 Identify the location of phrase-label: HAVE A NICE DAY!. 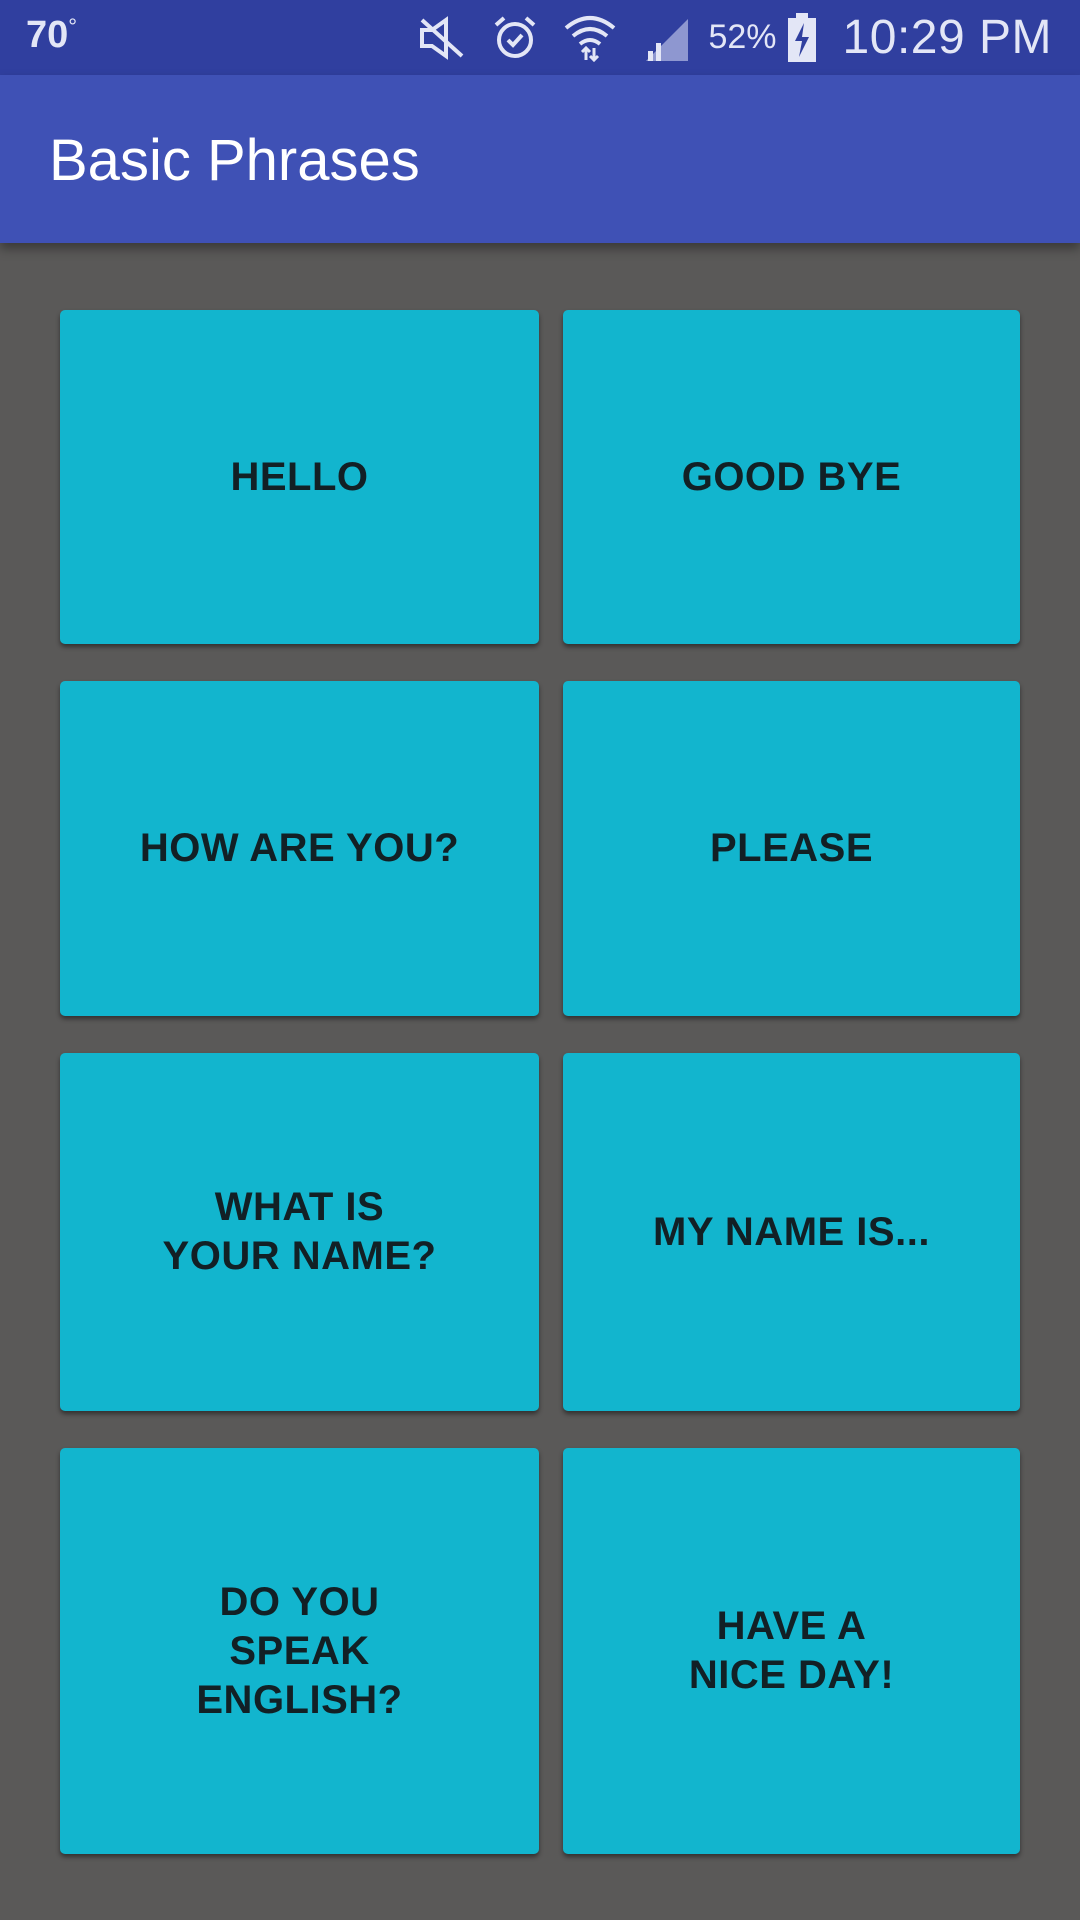
(791, 1650).